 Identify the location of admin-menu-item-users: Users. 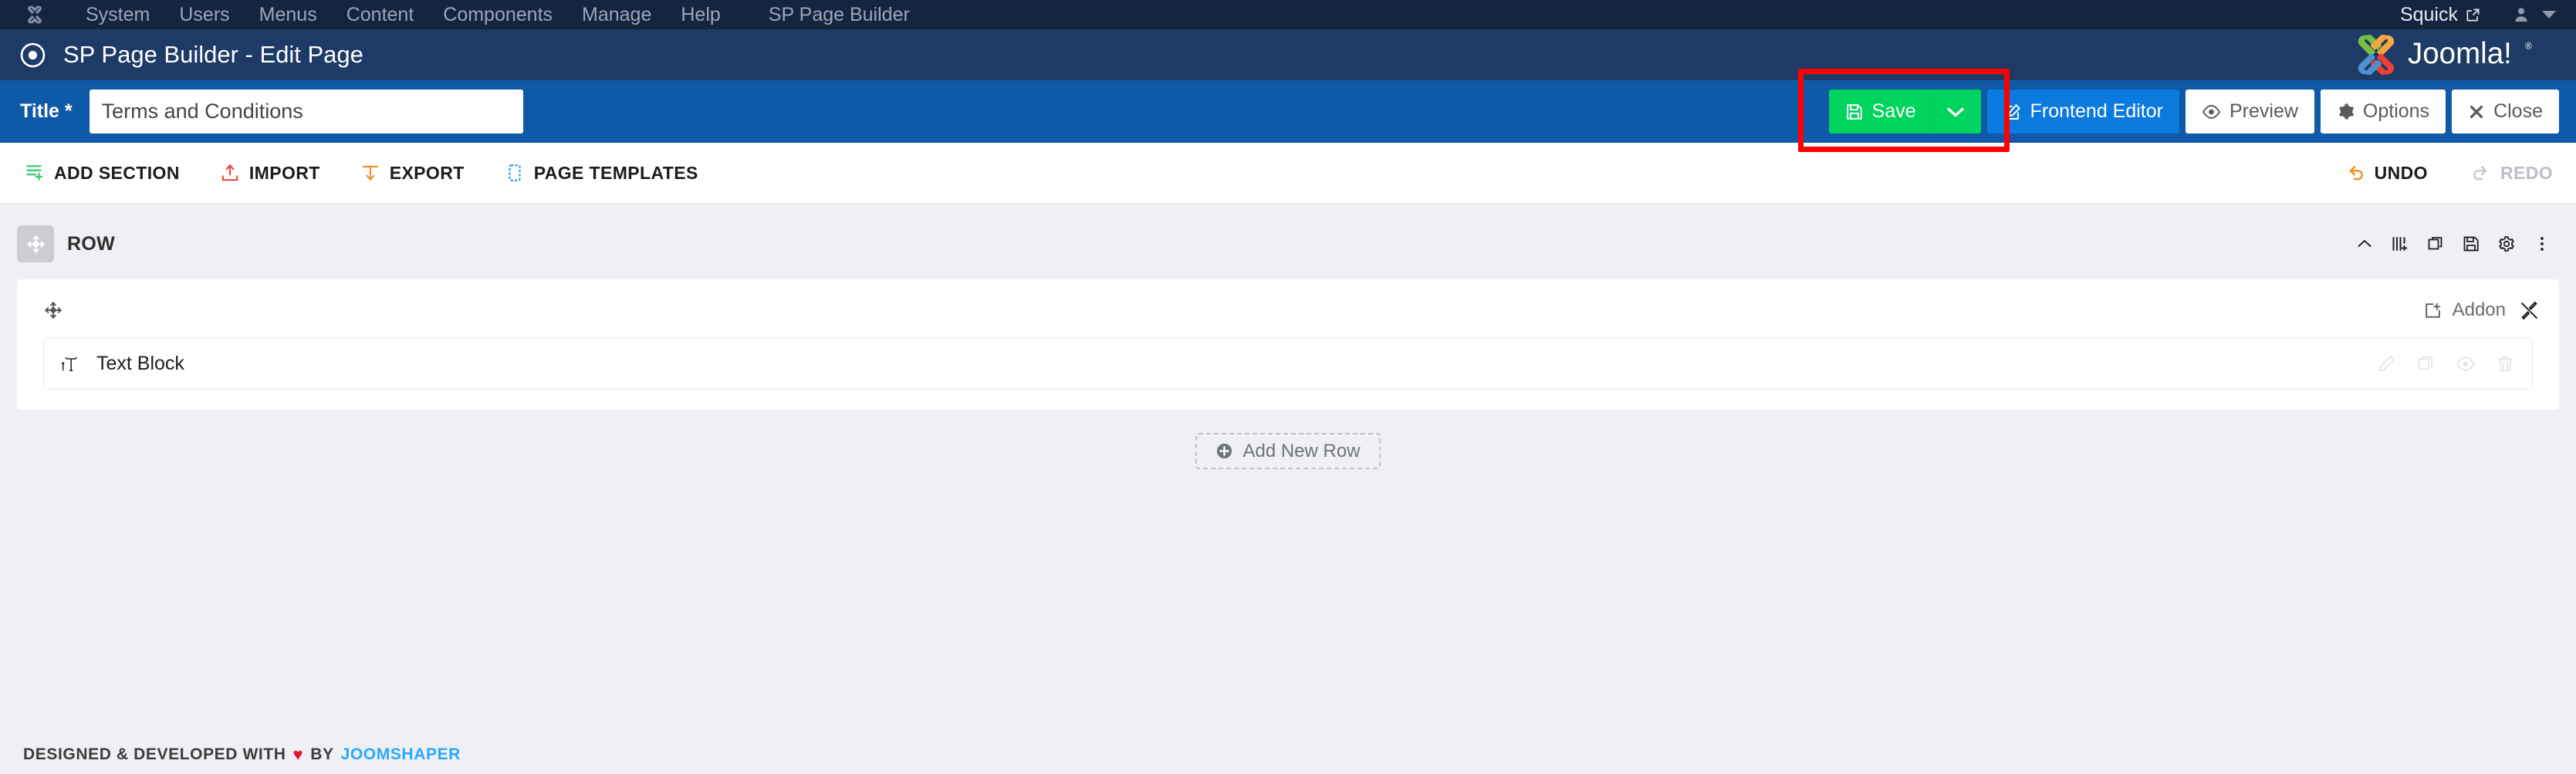
(204, 15).